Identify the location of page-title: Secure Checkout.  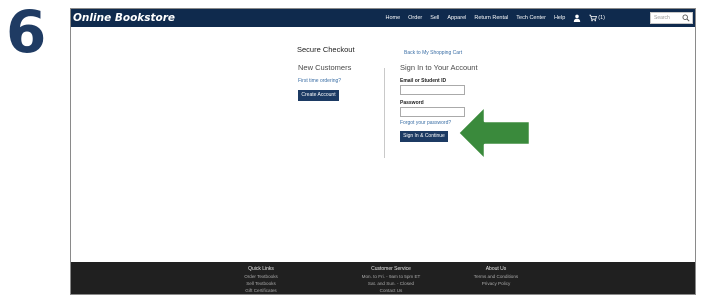
(326, 49).